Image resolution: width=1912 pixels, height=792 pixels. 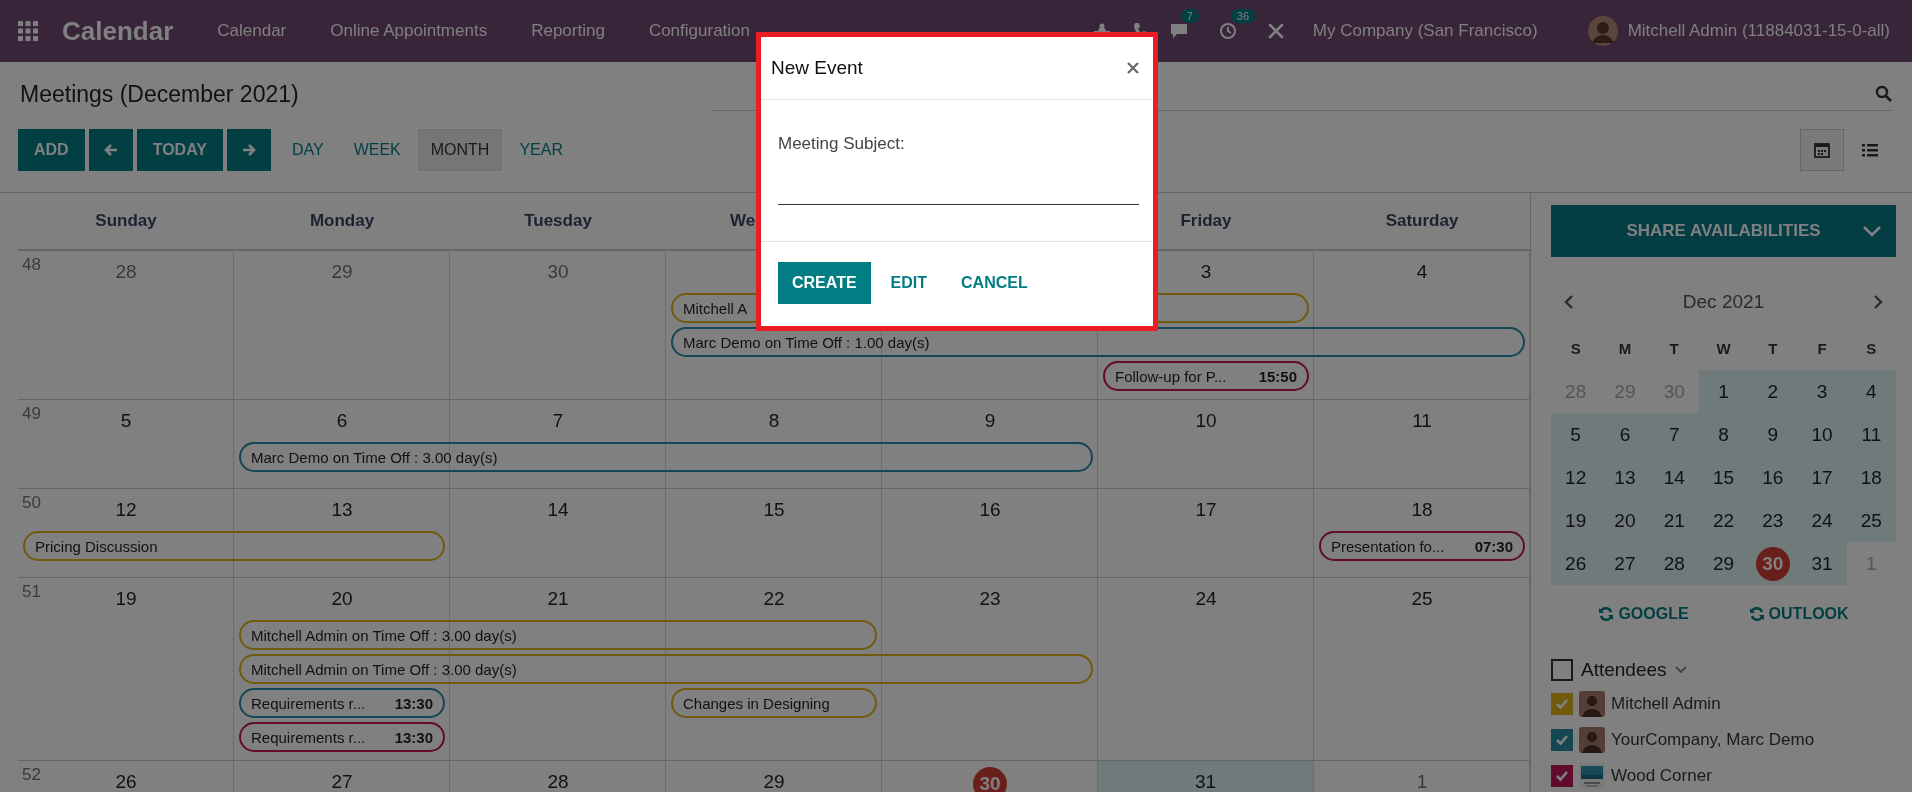 I want to click on attendee-name: YourCompany, Marc Demo, so click(x=1713, y=740).